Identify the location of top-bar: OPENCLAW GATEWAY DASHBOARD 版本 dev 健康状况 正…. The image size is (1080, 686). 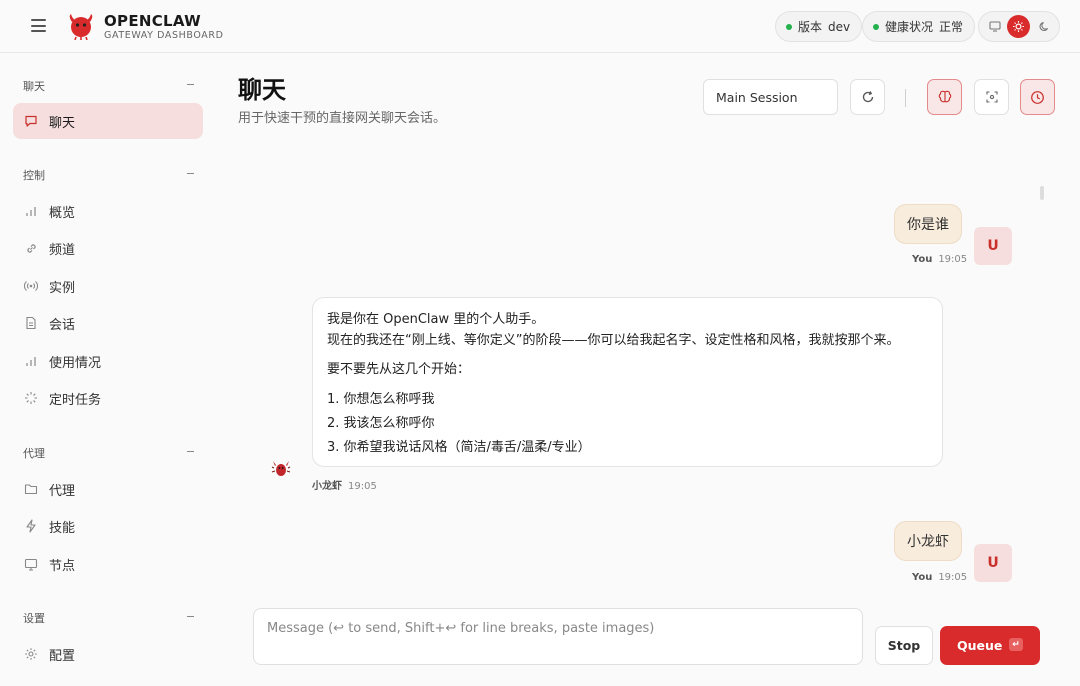
(540, 26).